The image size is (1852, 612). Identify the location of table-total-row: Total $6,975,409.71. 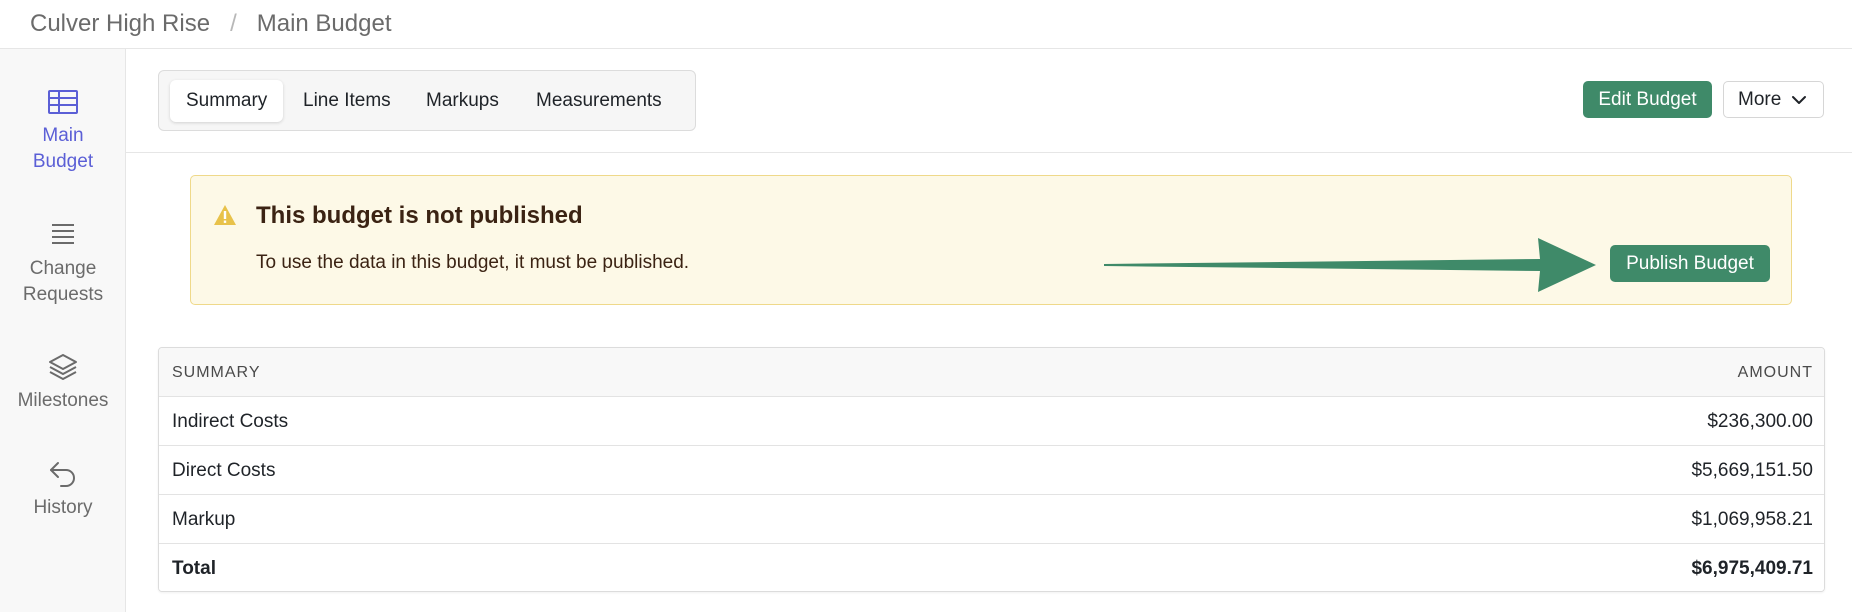
(991, 567).